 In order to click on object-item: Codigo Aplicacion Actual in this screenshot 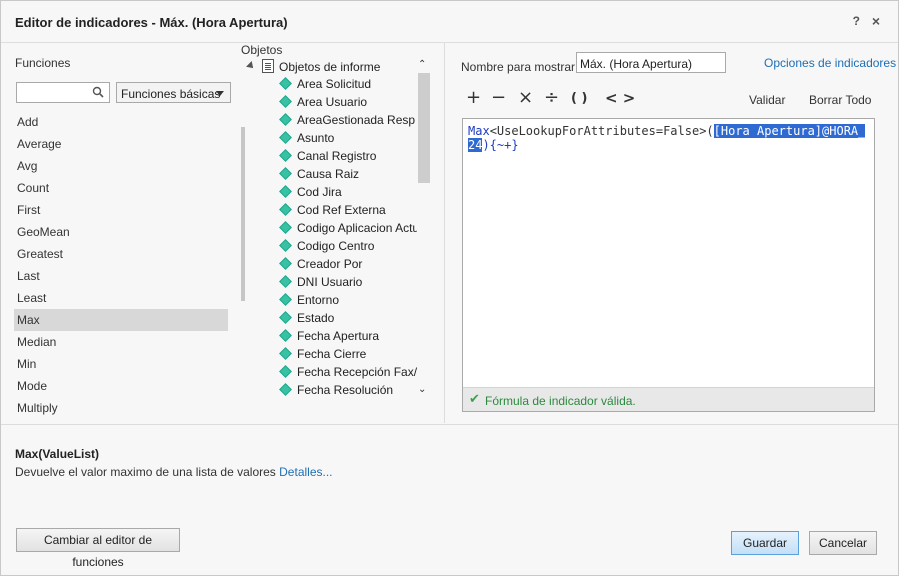, I will do `click(348, 228)`.